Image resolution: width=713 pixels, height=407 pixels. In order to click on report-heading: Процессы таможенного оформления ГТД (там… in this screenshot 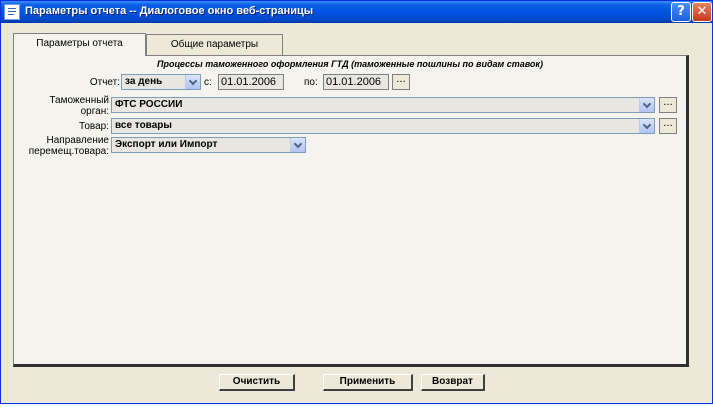, I will do `click(349, 64)`.